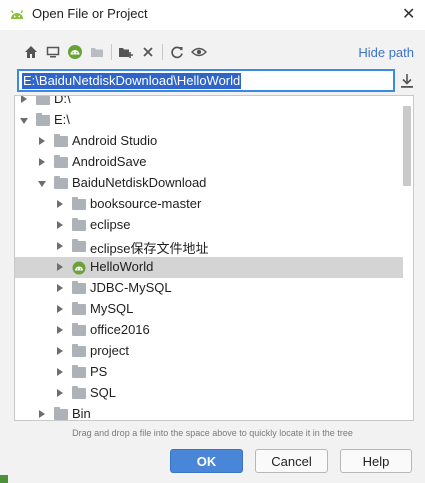  What do you see at coordinates (209, 120) in the screenshot?
I see `tree-row: E:\` at bounding box center [209, 120].